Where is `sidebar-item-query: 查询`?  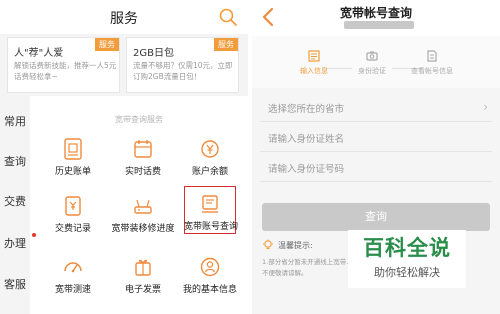
sidebar-item-query: 查询 is located at coordinates (15, 163).